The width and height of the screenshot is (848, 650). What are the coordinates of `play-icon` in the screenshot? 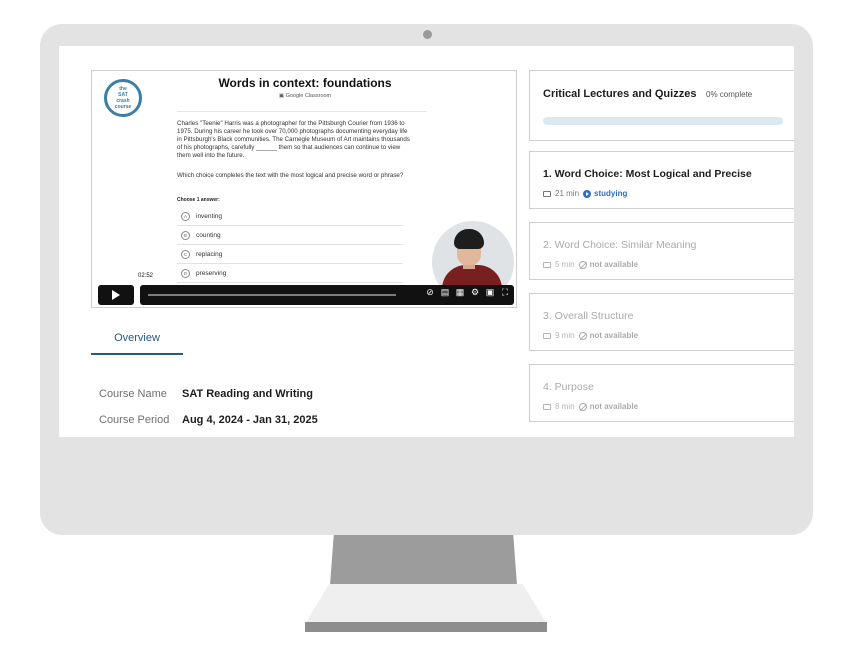 It's located at (116, 295).